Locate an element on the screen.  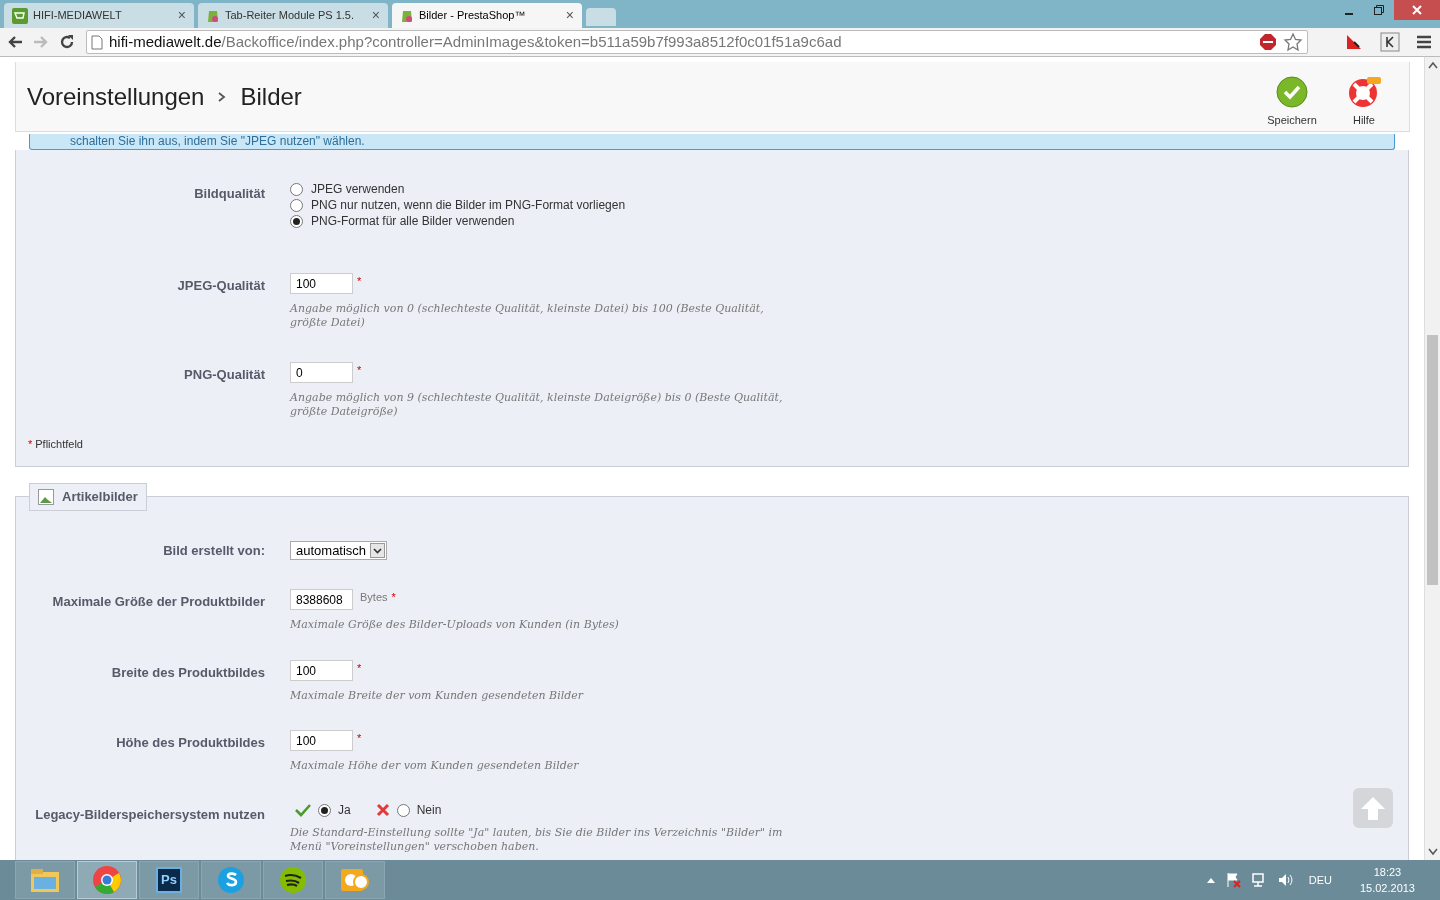
legend-title: Artikelbilder is located at coordinates (100, 497).